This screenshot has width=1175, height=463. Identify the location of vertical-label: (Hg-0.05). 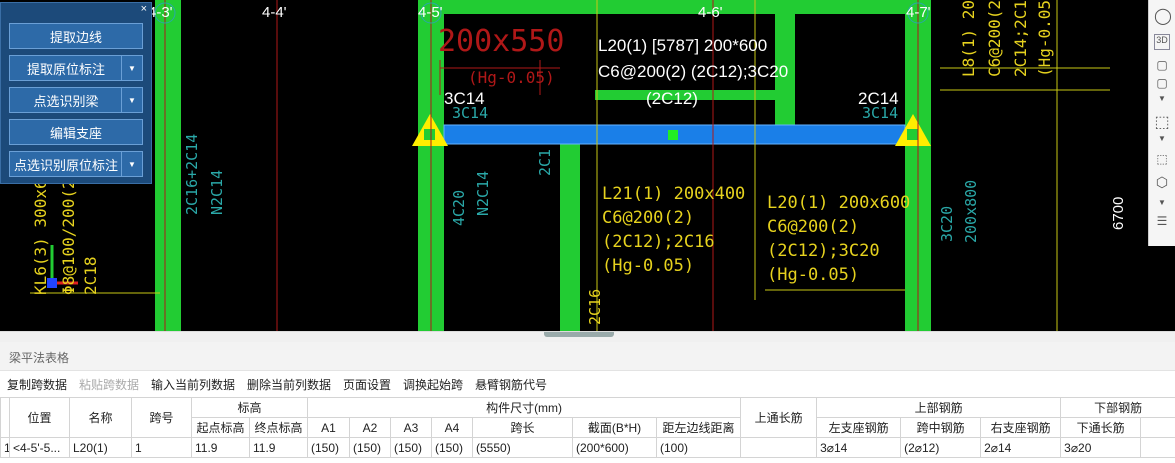
(1044, 38).